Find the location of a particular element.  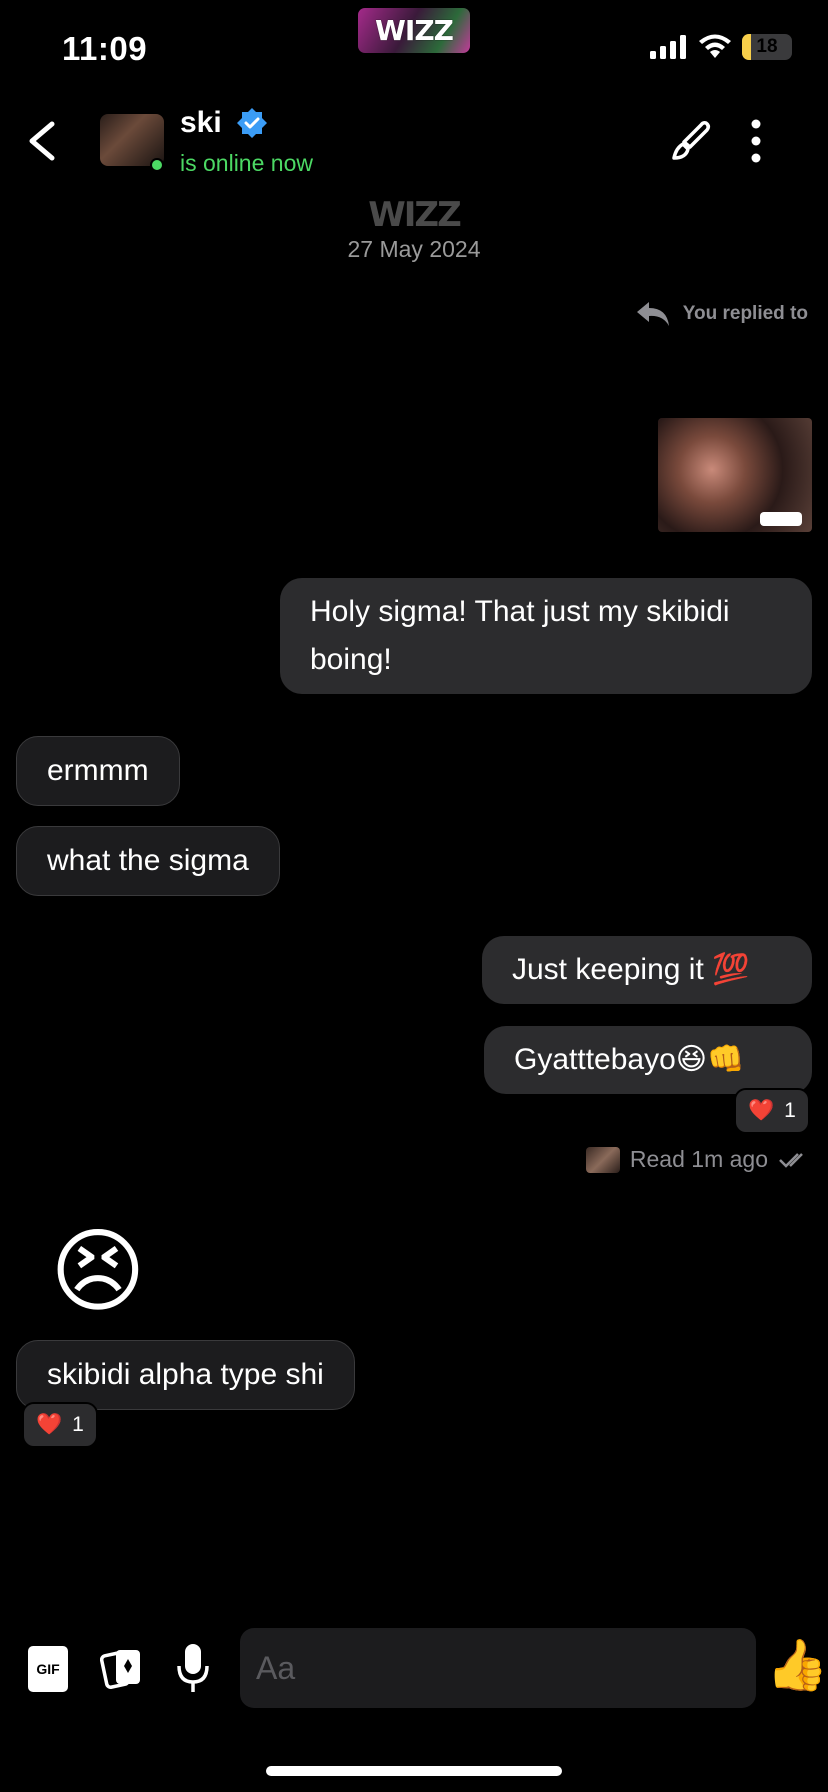

contact-name: ski is located at coordinates (224, 123).